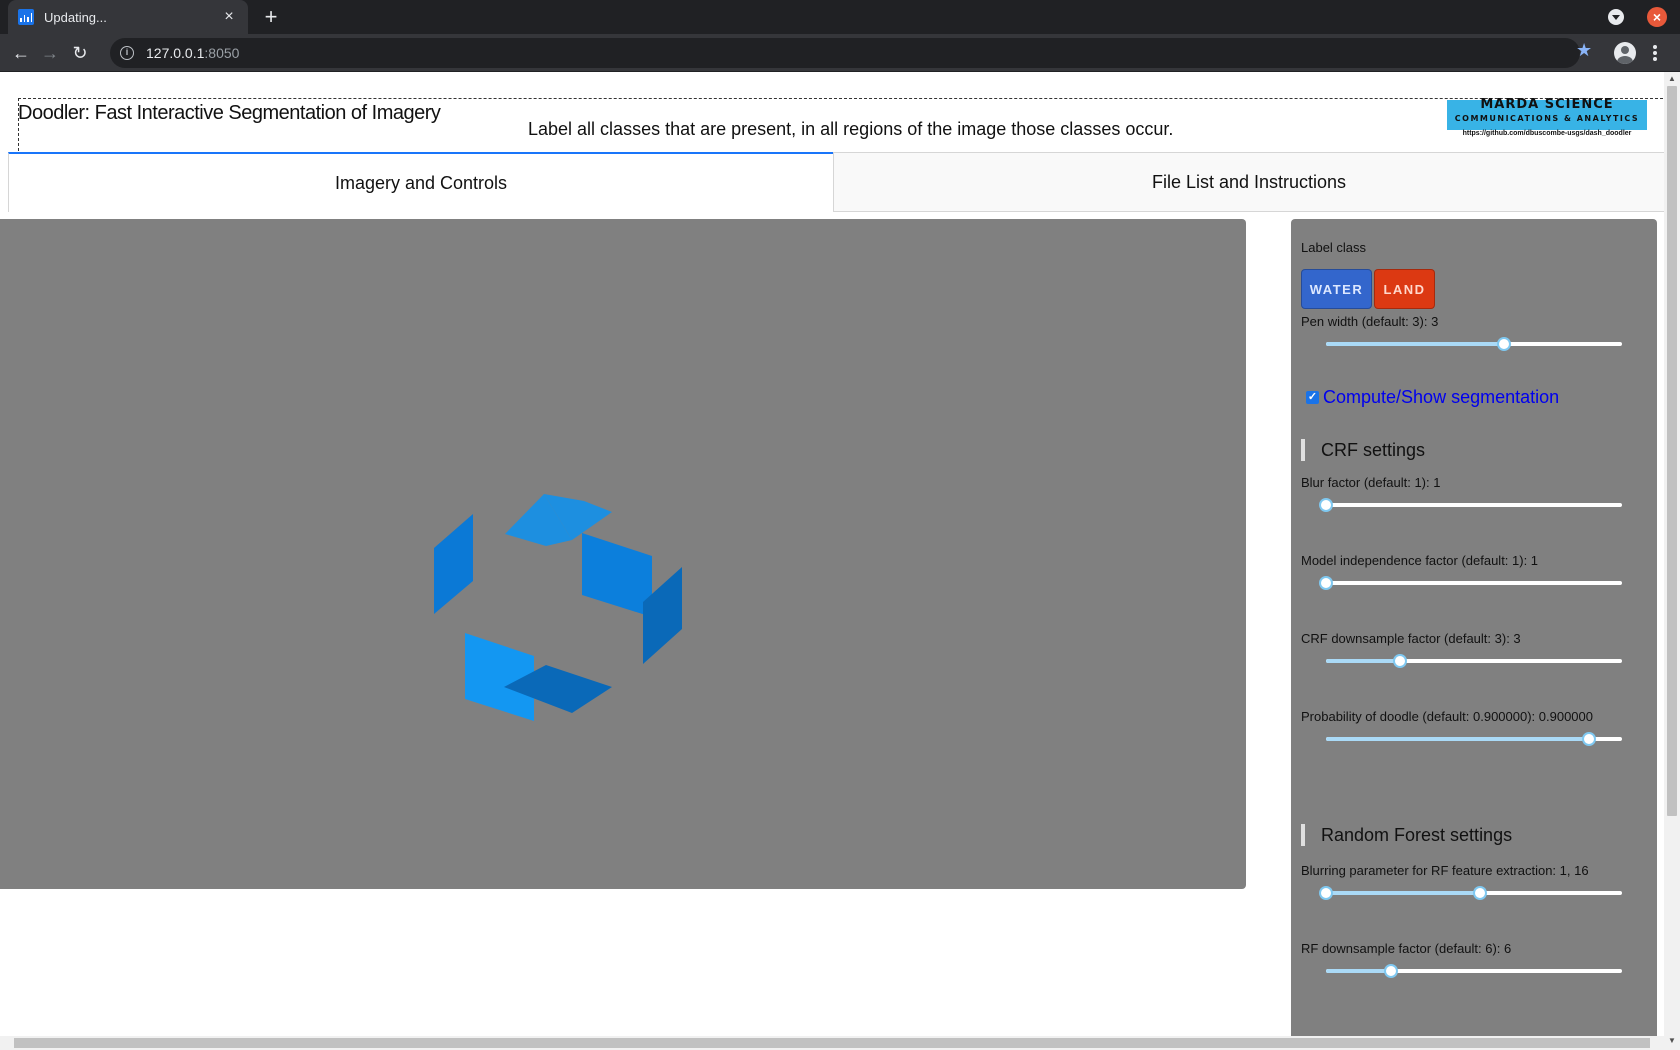 Image resolution: width=1680 pixels, height=1050 pixels. Describe the element at coordinates (1312, 397) in the screenshot. I see `segmentation-checkbox: ✓` at that location.